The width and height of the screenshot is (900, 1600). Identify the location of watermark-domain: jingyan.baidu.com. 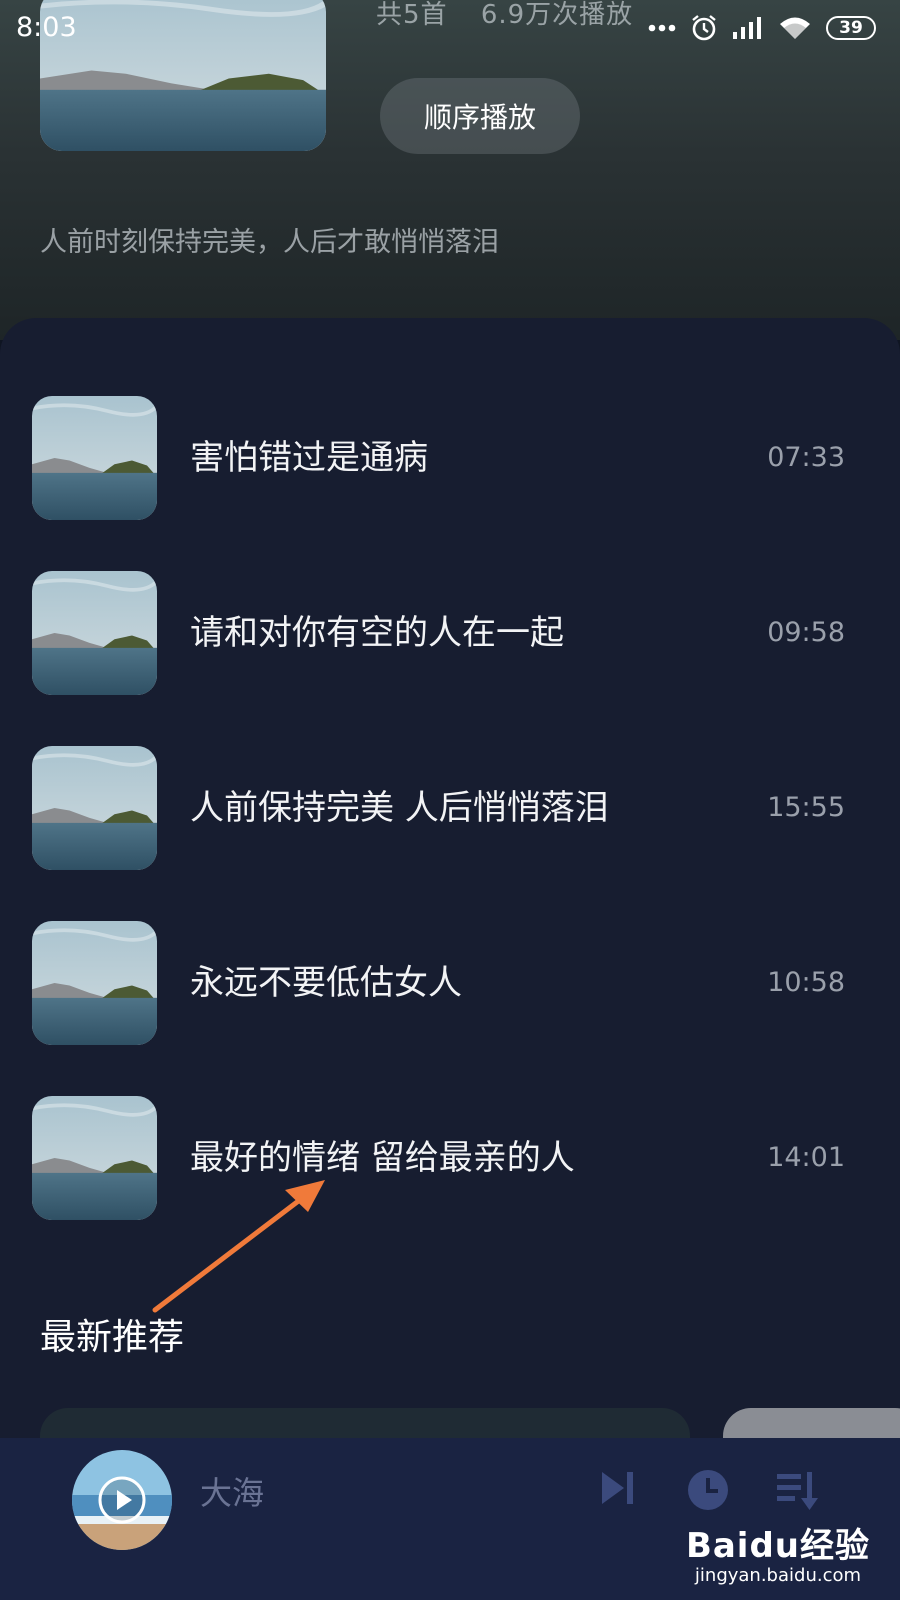
(778, 1575).